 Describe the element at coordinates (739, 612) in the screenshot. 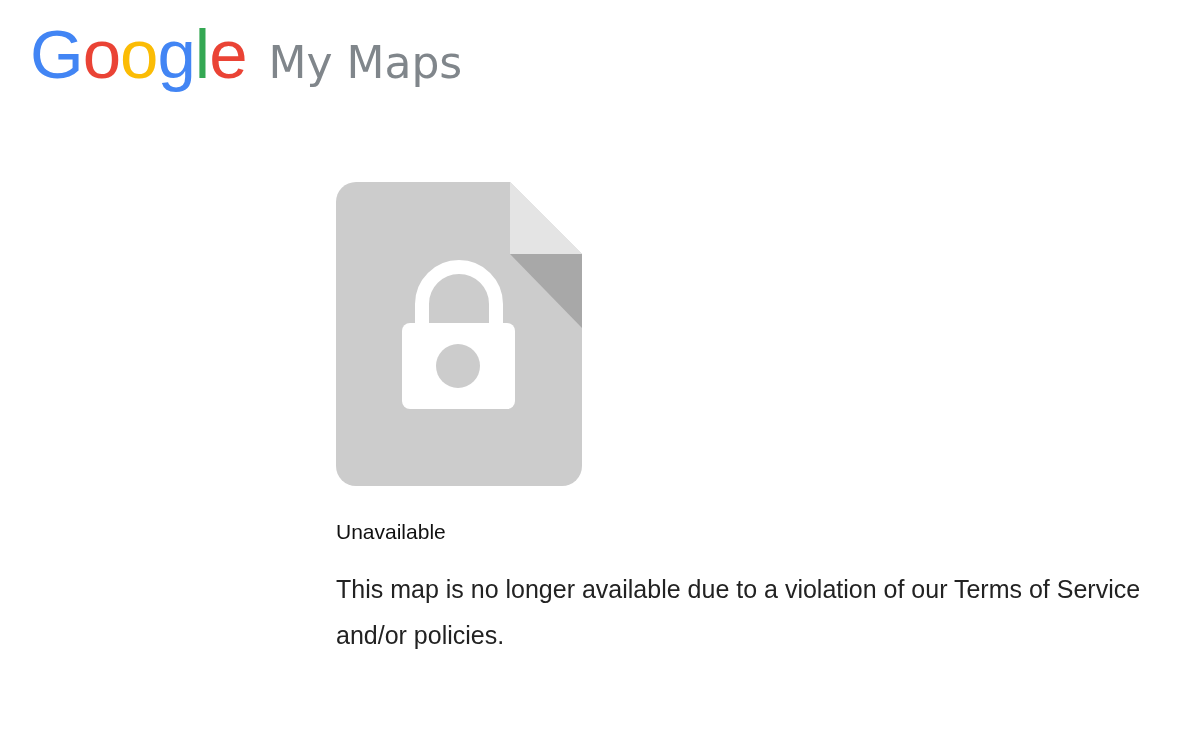

I see `message-text: This map is no longer available due to a violation of our Terms of Service and/or policies.` at that location.